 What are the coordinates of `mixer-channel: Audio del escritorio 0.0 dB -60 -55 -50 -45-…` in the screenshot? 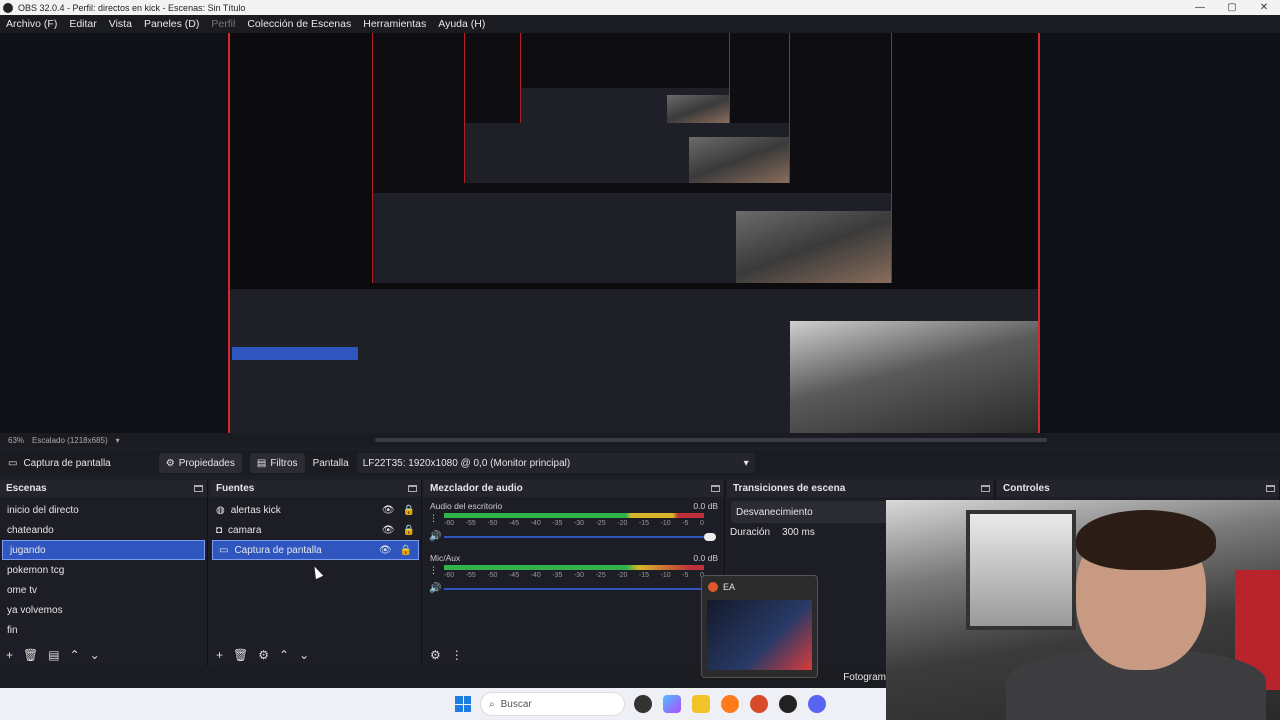 It's located at (574, 519).